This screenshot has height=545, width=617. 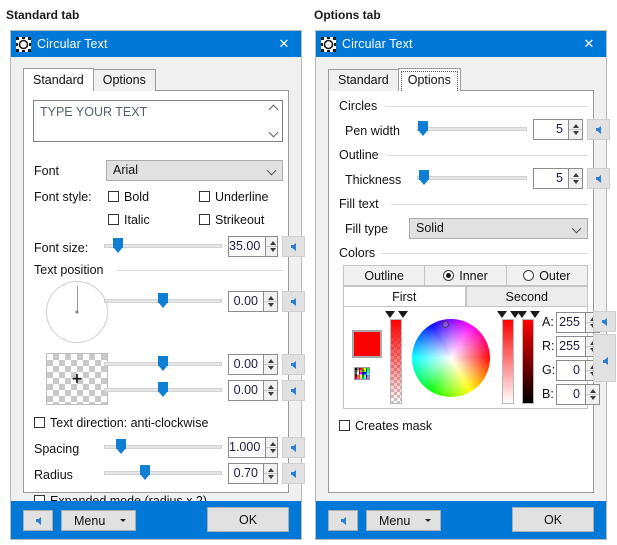 What do you see at coordinates (508, 361) in the screenshot?
I see `saturation-gradient-bar` at bounding box center [508, 361].